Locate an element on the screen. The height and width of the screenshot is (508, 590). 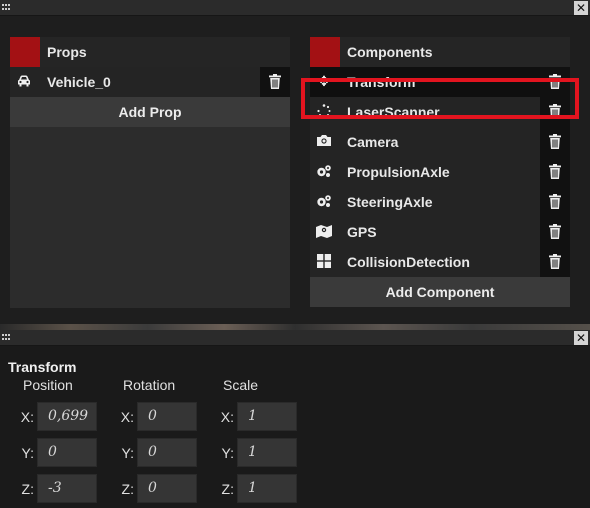
inspector-title: Transform is located at coordinates (42, 367).